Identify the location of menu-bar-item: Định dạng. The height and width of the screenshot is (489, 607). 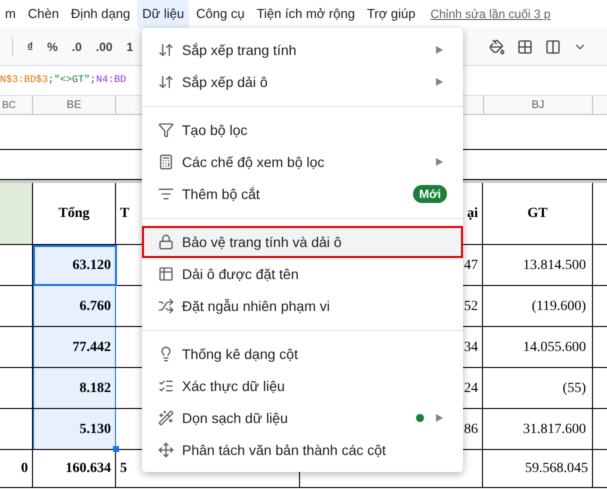
(101, 14).